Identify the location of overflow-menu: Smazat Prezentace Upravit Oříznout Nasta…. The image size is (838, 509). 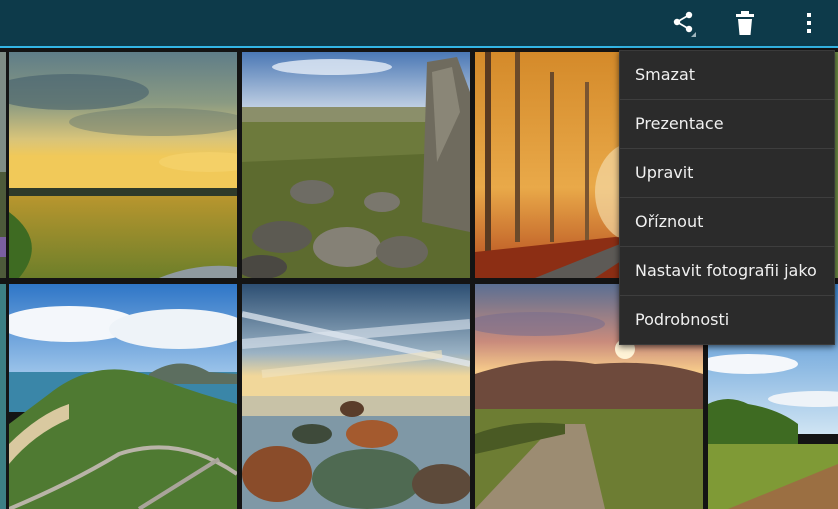
(727, 197).